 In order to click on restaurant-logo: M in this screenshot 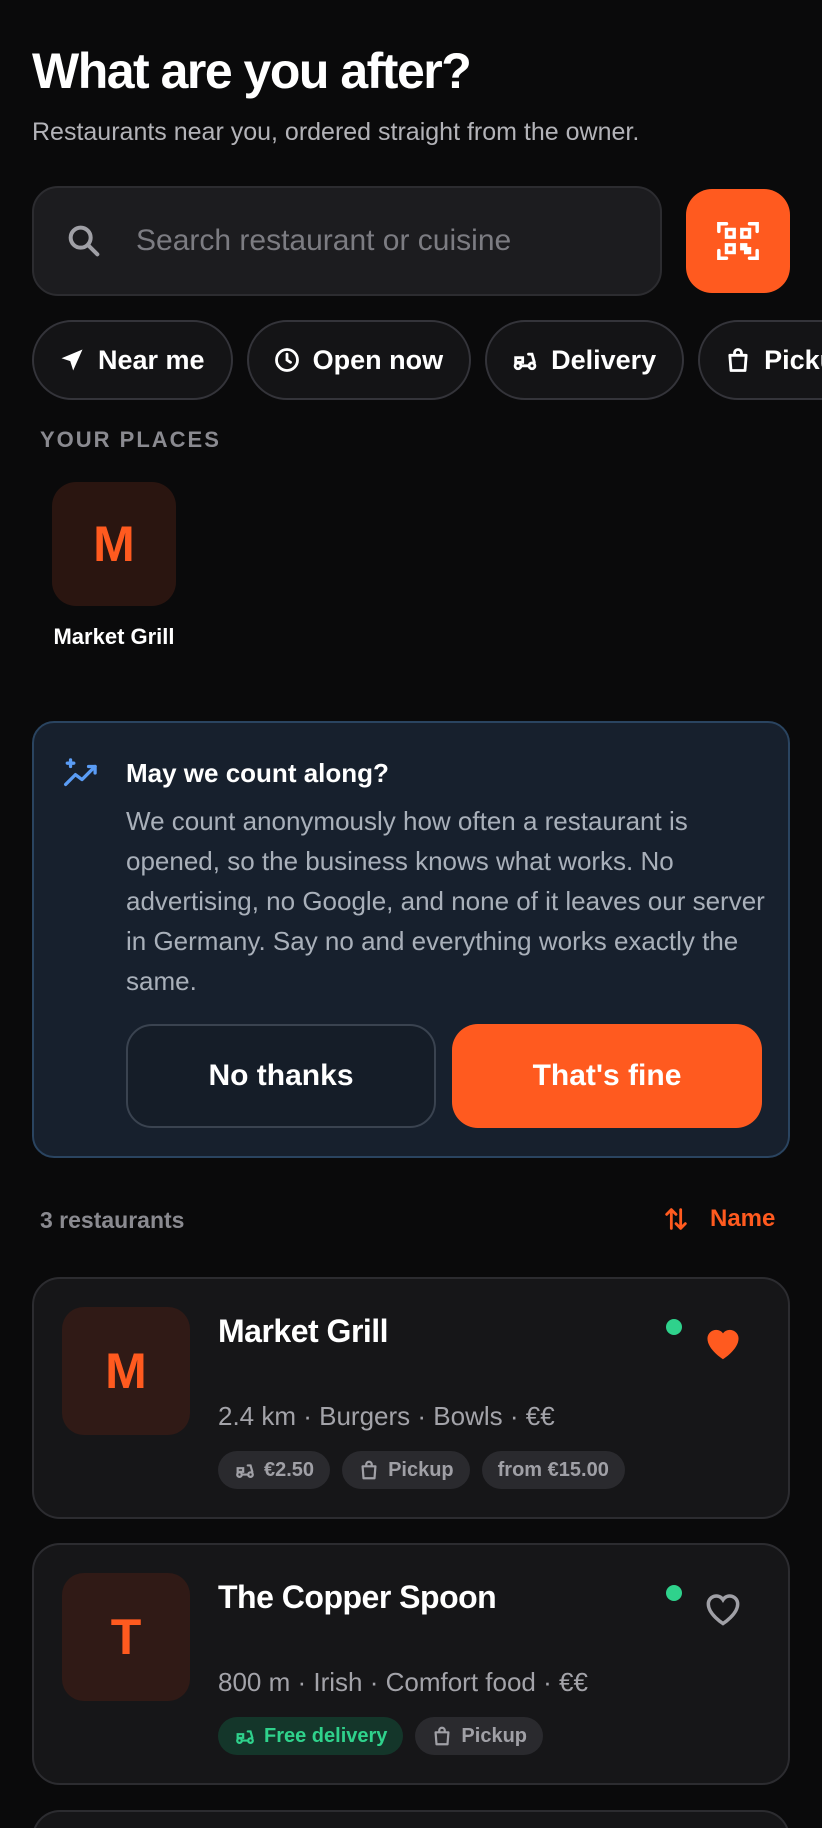, I will do `click(126, 1371)`.